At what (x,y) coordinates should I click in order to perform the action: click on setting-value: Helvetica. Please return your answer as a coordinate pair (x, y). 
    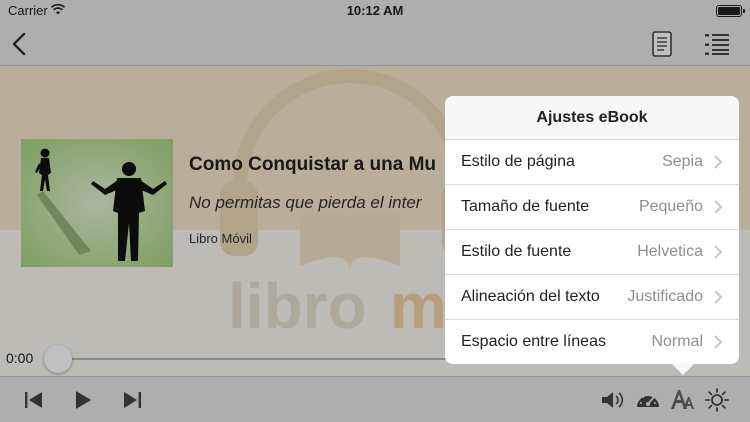
    Looking at the image, I should click on (670, 251).